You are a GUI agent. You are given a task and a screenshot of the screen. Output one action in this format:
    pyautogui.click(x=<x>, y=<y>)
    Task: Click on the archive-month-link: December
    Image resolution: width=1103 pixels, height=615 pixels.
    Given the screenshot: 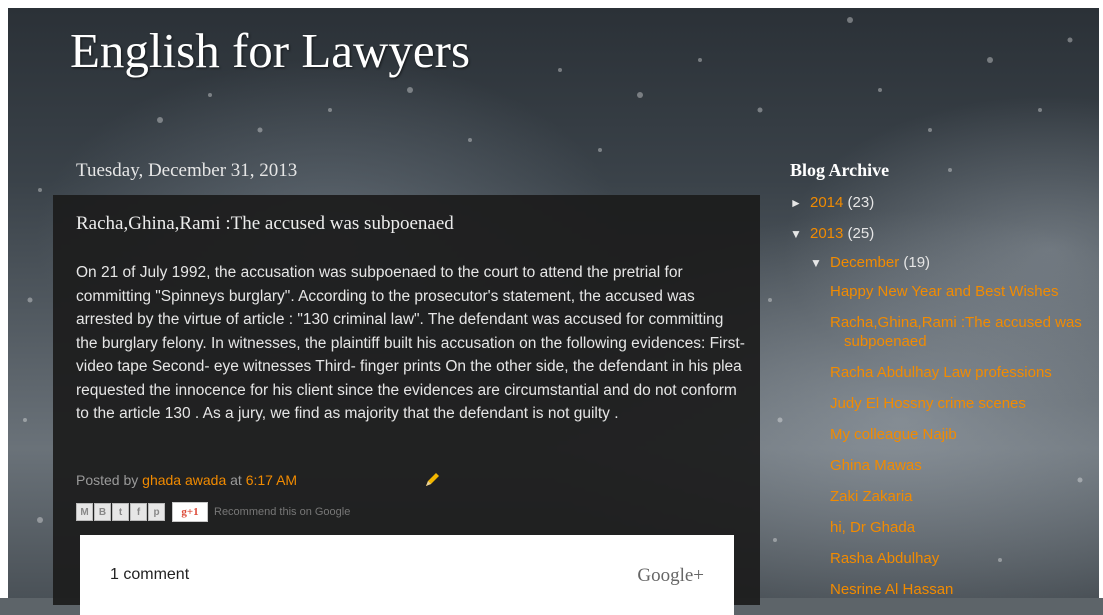 What is the action you would take?
    pyautogui.click(x=864, y=262)
    